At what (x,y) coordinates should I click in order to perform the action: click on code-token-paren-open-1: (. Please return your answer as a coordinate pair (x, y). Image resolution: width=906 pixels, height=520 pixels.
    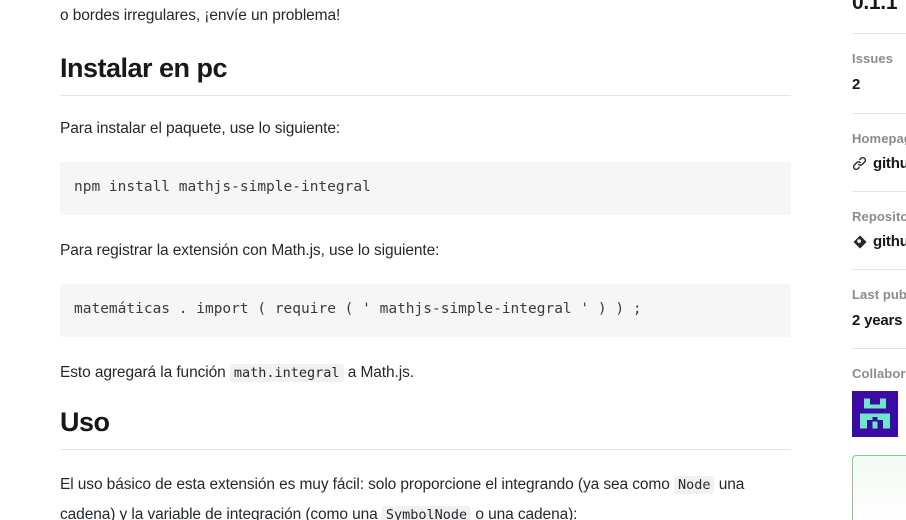
    Looking at the image, I should click on (262, 309).